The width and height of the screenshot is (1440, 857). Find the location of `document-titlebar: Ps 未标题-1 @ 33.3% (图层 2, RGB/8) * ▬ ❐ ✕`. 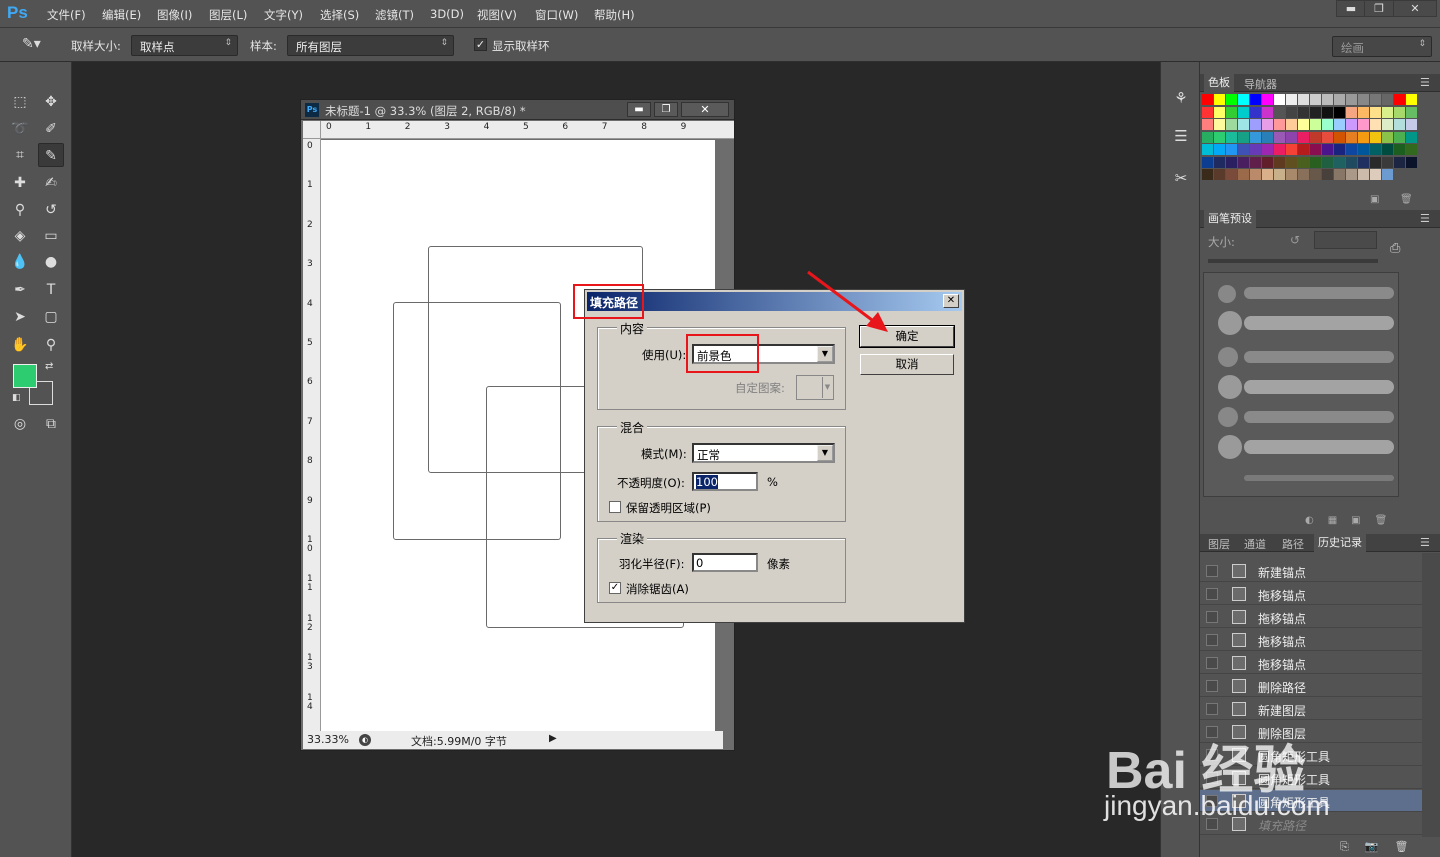

document-titlebar: Ps 未标题-1 @ 33.3% (图层 2, RGB/8) * ▬ ❐ ✕ is located at coordinates (517, 110).